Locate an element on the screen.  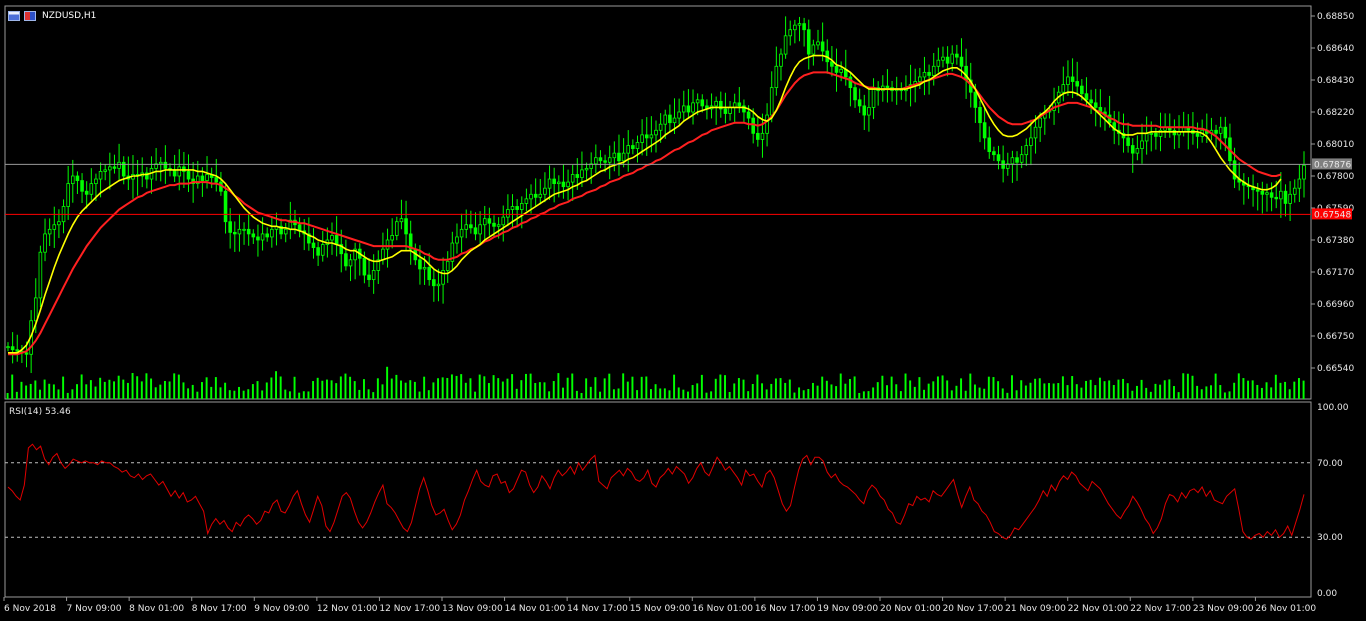
ask-label-text: 0.67548 is located at coordinates (1332, 215).